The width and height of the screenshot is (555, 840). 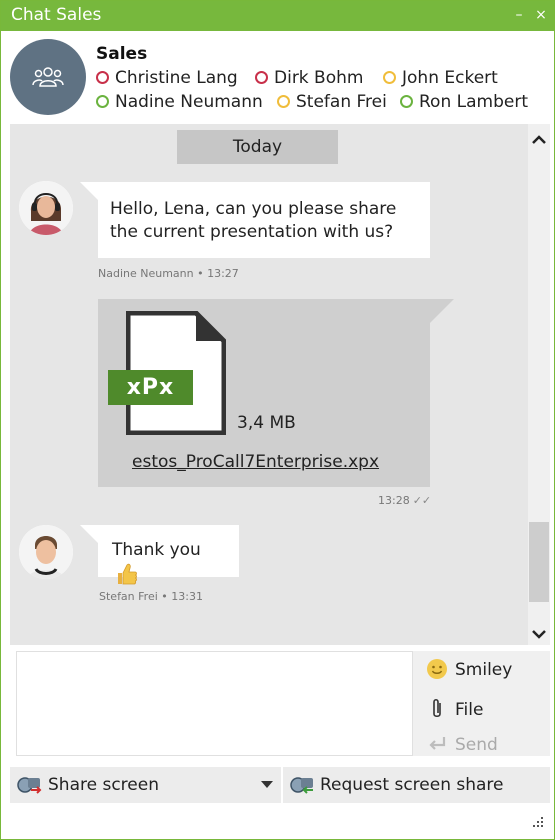 What do you see at coordinates (156, 550) in the screenshot?
I see `message-text: Thank you` at bounding box center [156, 550].